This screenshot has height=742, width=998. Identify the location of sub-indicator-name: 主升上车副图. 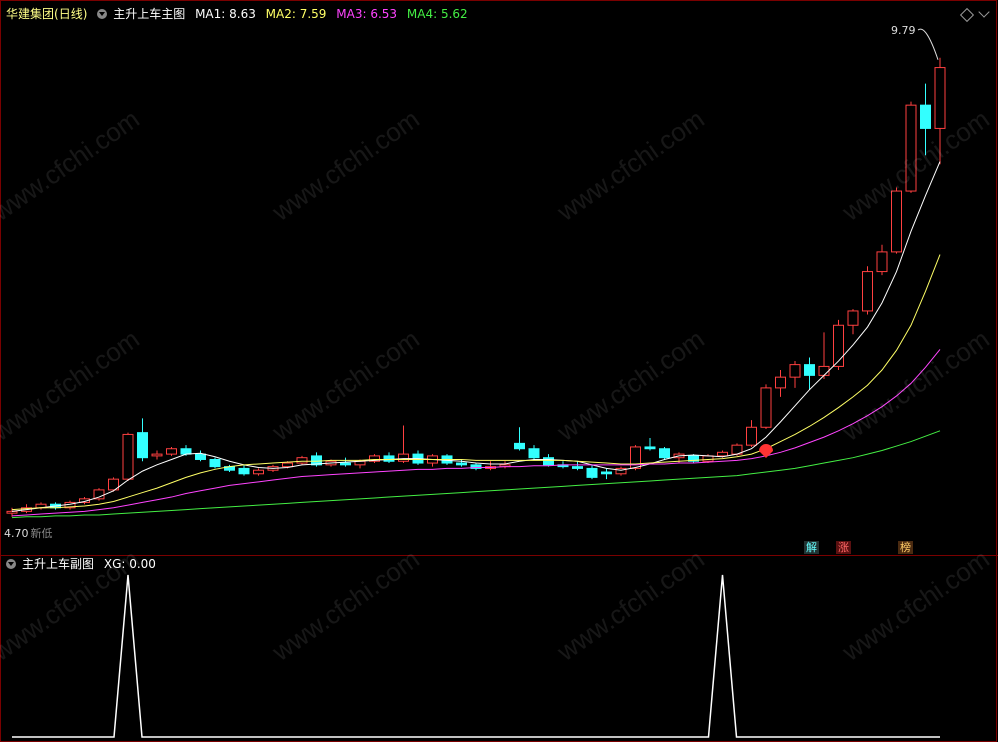
(58, 564).